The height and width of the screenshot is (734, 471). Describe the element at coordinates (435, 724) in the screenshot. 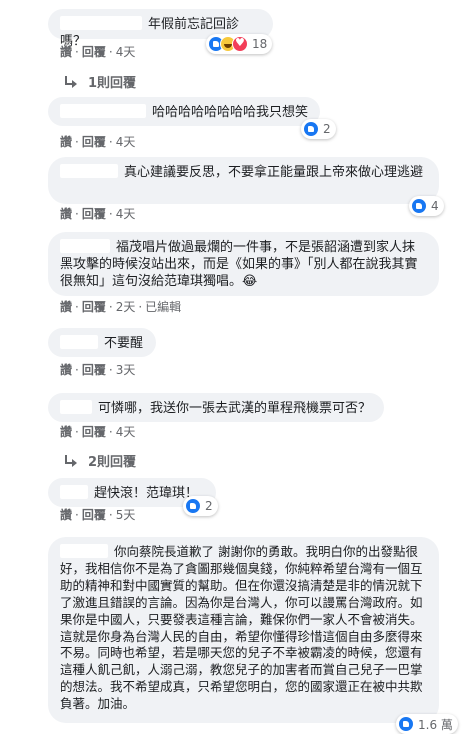

I see `reaction-count: 1.6 萬` at that location.